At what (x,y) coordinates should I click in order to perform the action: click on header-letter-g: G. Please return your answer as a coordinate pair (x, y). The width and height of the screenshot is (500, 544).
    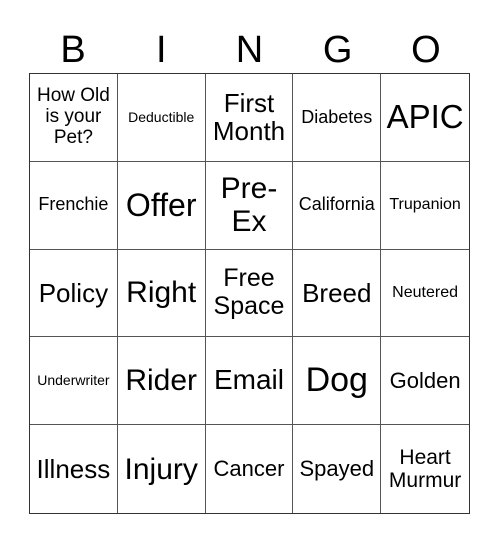
    Looking at the image, I should click on (337, 50).